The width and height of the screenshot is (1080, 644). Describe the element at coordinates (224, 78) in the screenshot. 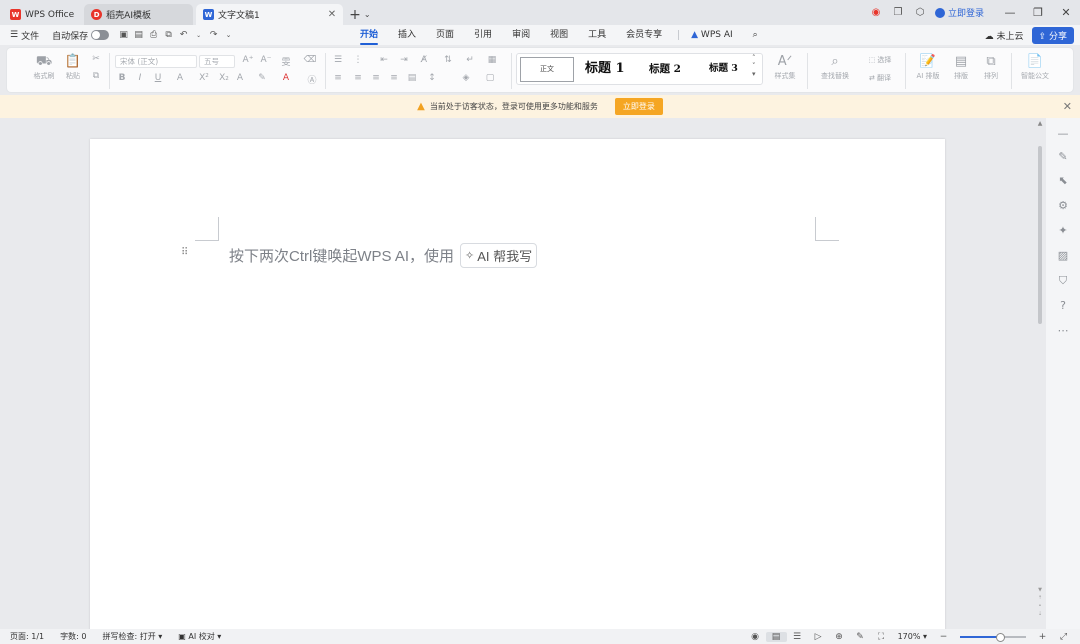

I see `subscript-icon: X₂` at that location.